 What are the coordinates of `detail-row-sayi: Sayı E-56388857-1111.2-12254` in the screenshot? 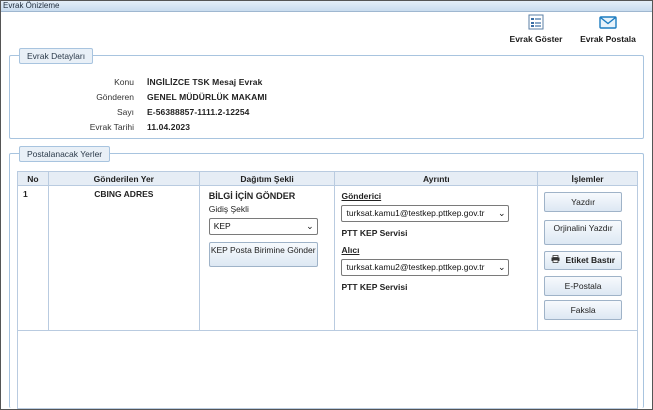 It's located at (327, 113).